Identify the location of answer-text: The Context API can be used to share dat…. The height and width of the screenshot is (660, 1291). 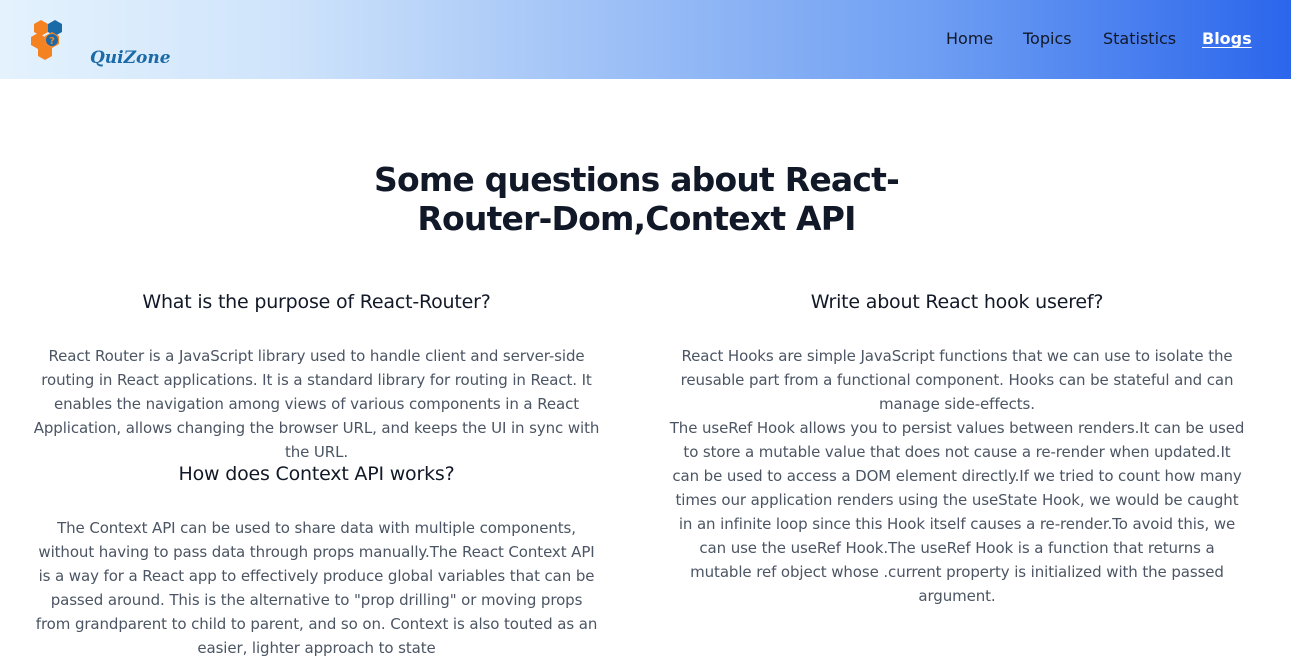
(316, 588).